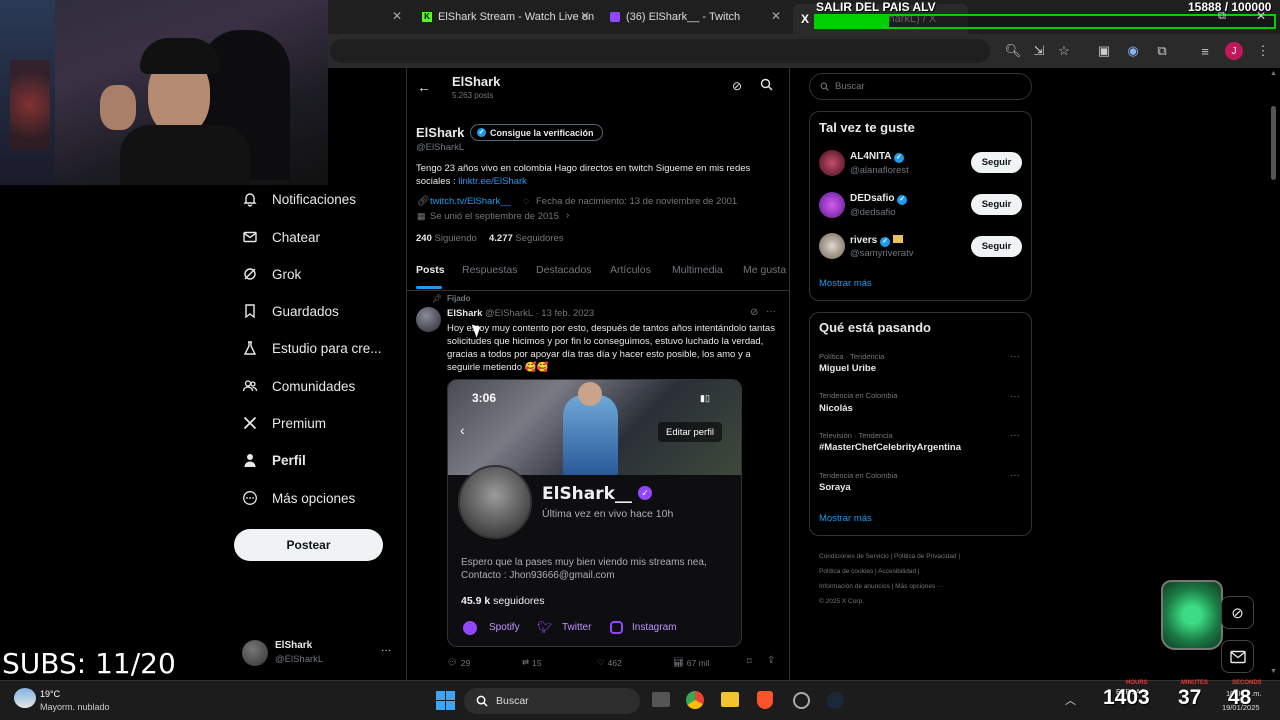 This screenshot has width=1280, height=720. What do you see at coordinates (552, 701) in the screenshot?
I see `taskbar-search: Buscar` at bounding box center [552, 701].